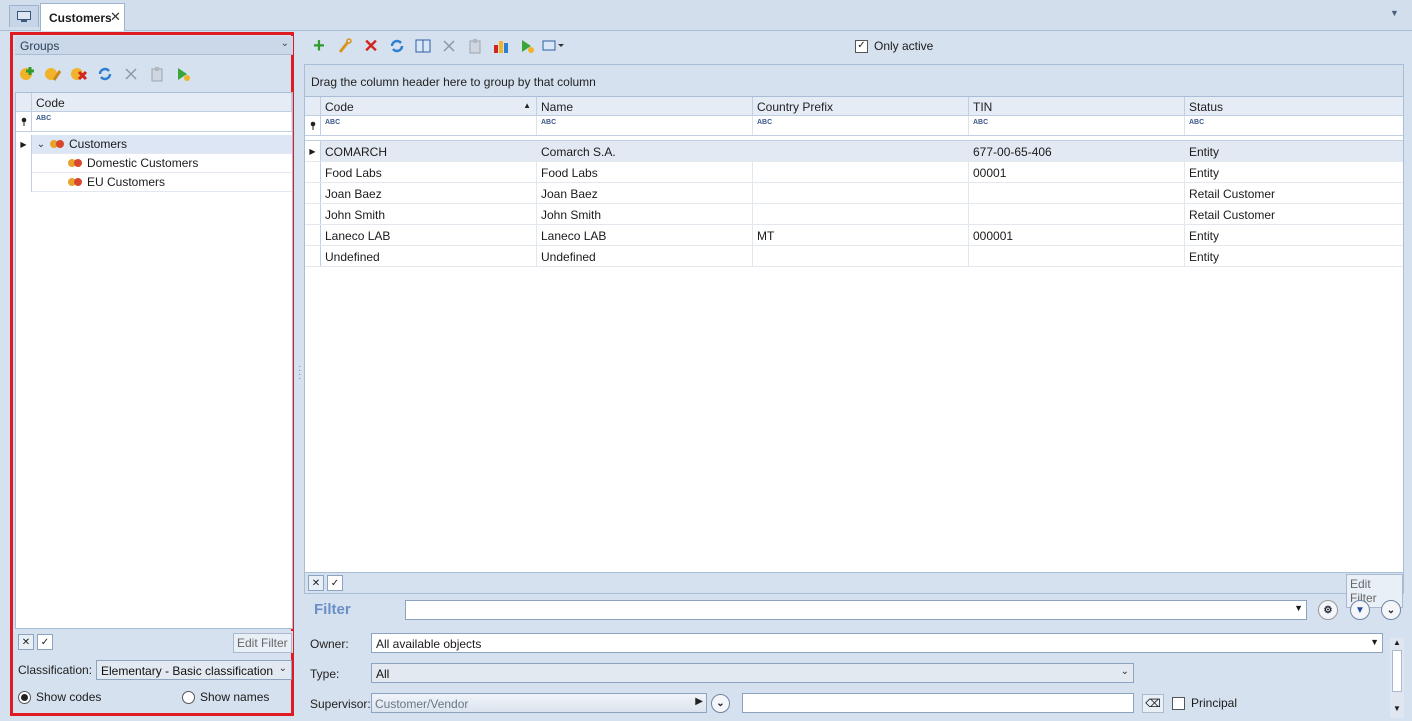 The image size is (1412, 721). What do you see at coordinates (225, 697) in the screenshot?
I see `show-names-radio: Show names` at bounding box center [225, 697].